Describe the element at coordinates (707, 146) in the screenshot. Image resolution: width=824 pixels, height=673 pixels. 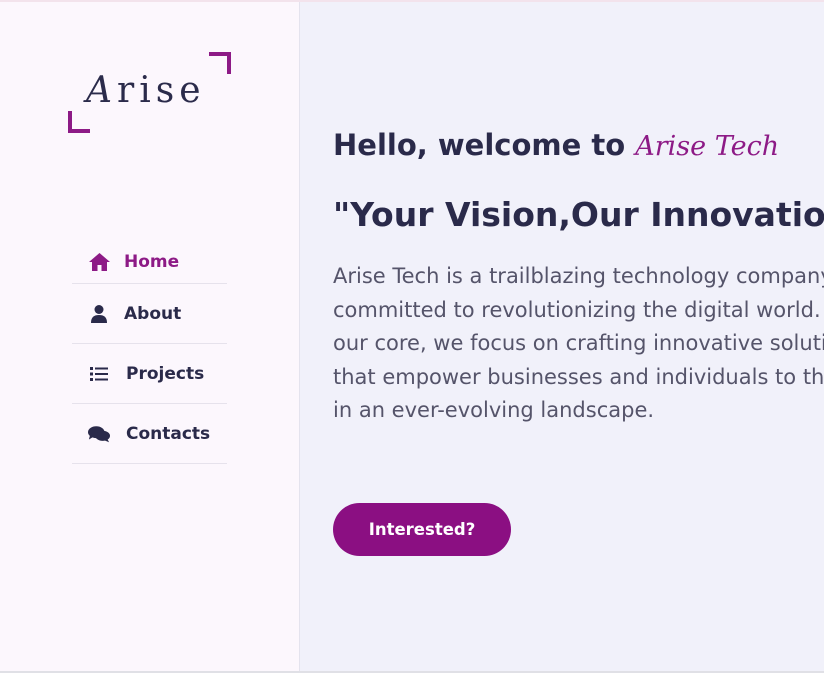
I see `brand-name: Arise Tech` at that location.